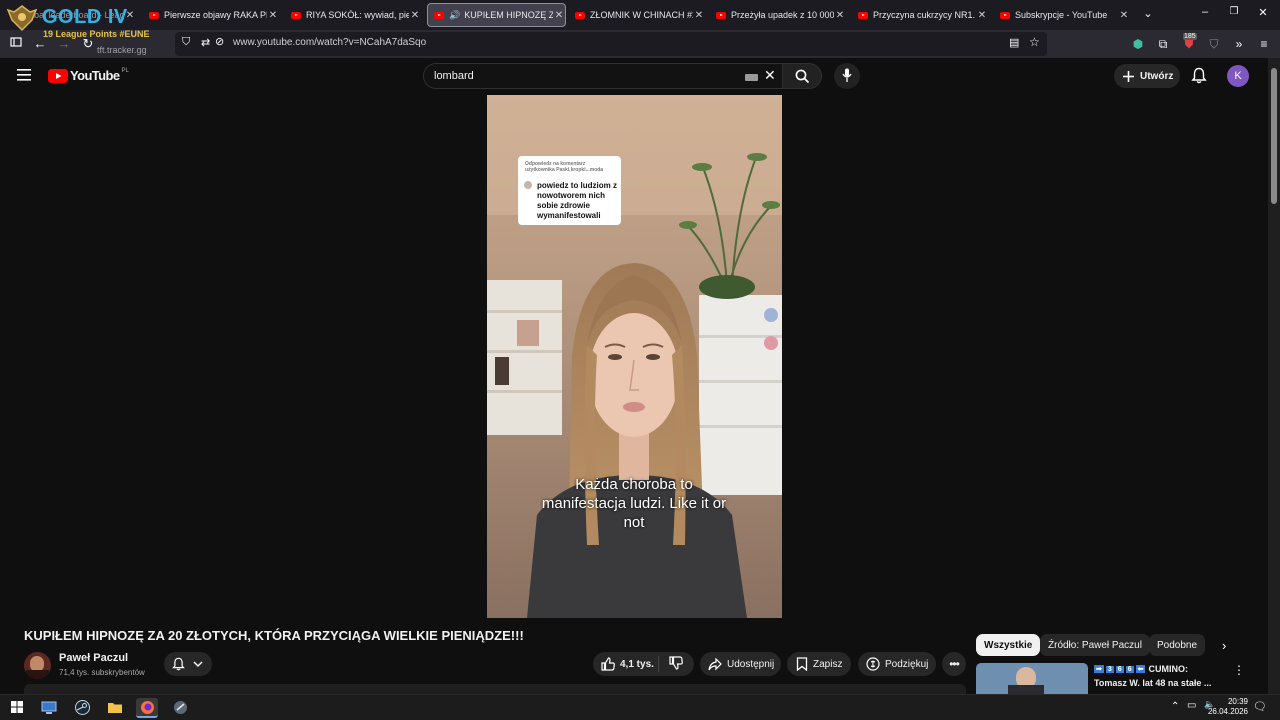 The height and width of the screenshot is (720, 1280). I want to click on tray-chevron-up-icon: ⌃, so click(1175, 706).